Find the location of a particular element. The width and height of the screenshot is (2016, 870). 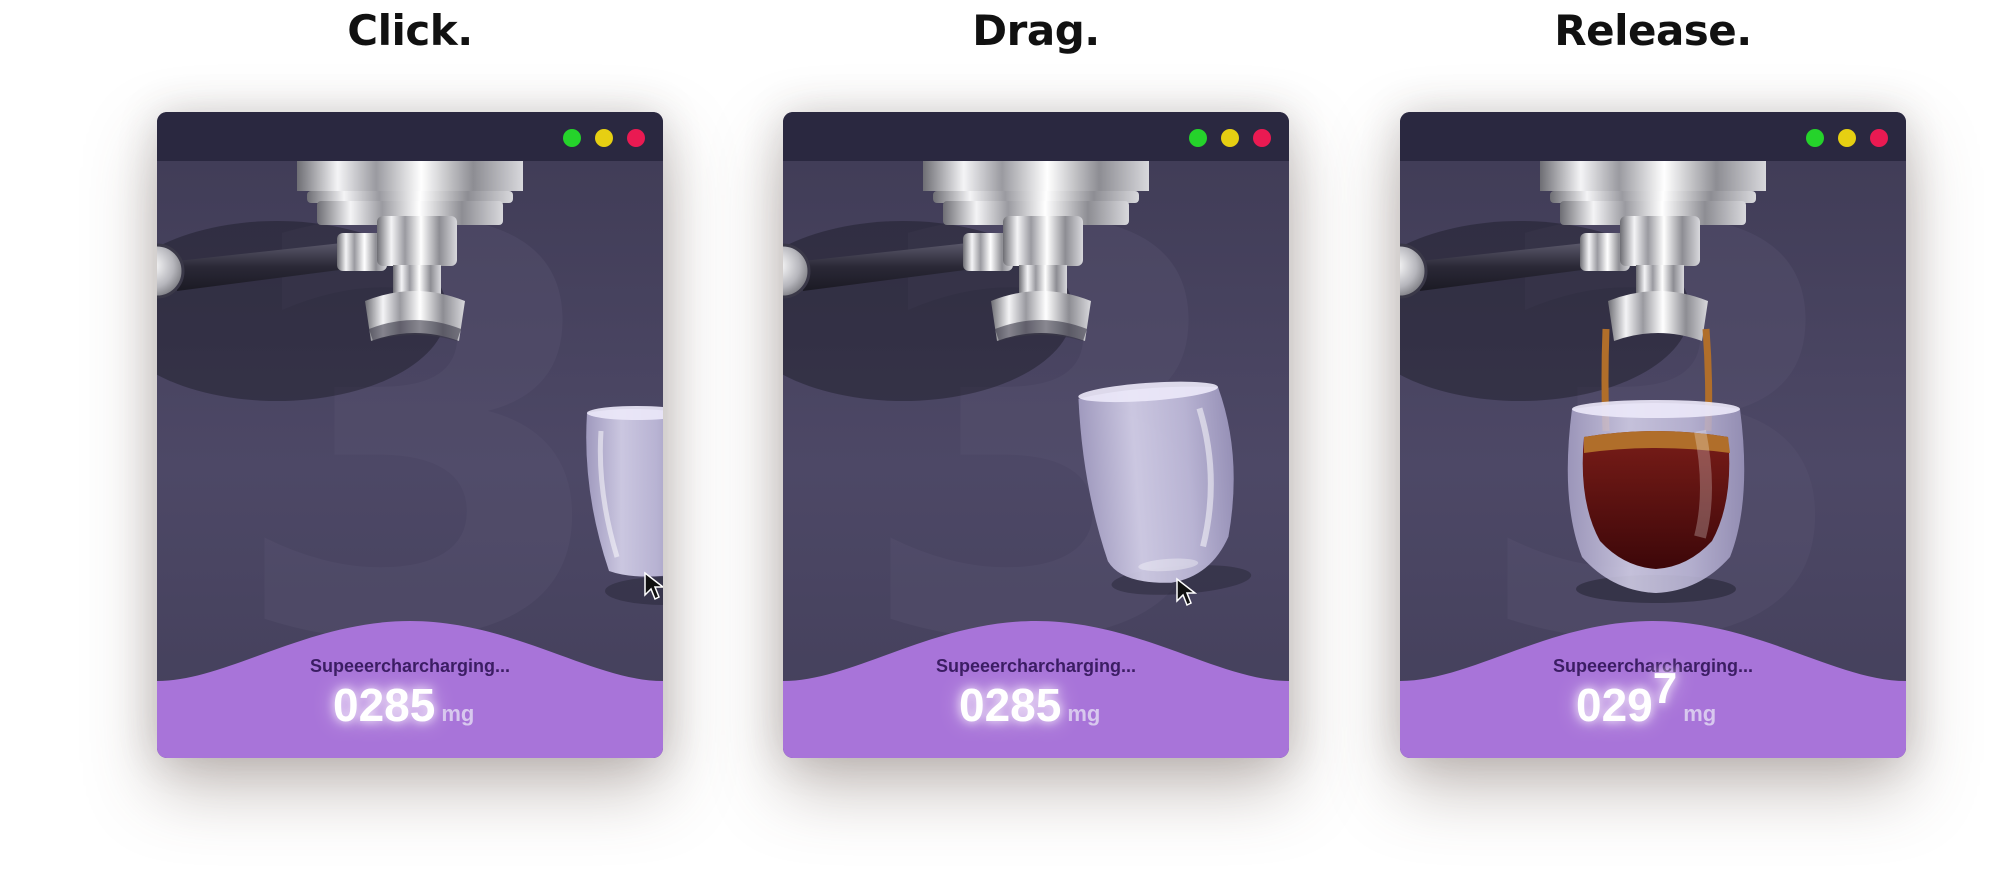

caffeine-value: 029 is located at coordinates (1614, 705).